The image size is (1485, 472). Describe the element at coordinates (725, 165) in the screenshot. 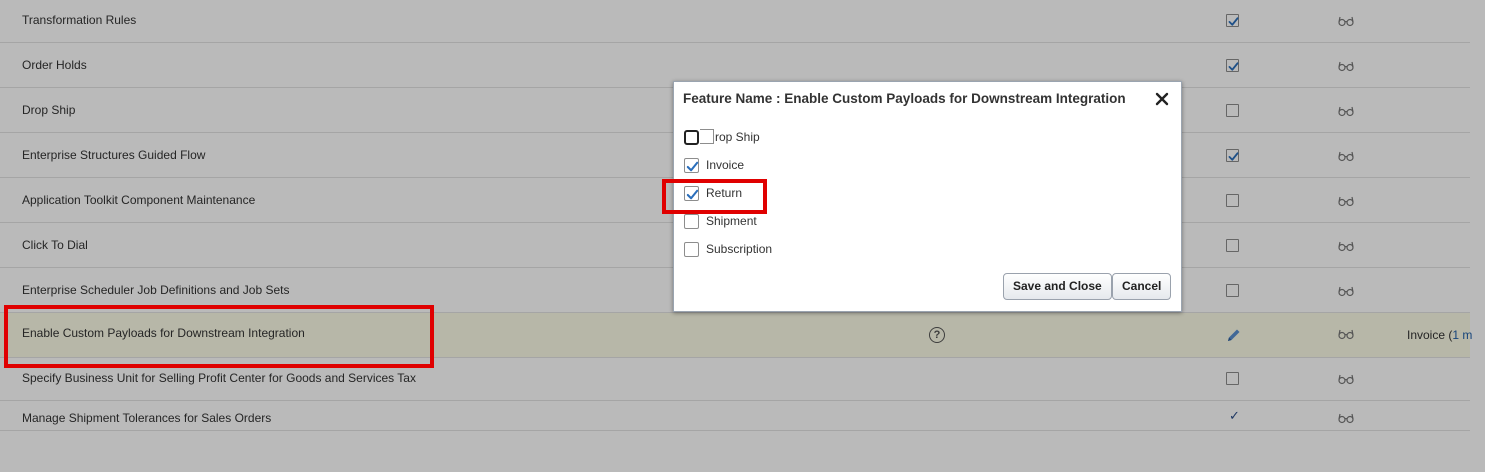

I see `option-label: Invoice` at that location.